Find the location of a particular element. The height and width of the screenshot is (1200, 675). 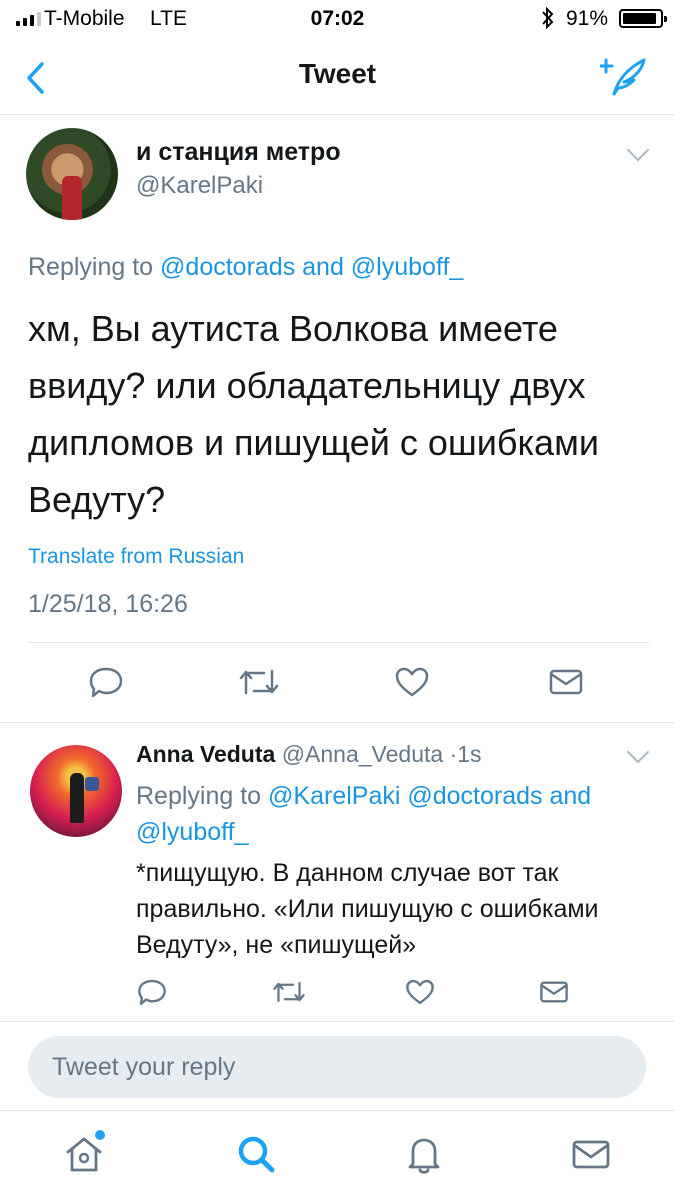

replying-to: Replying to @doctorads and @lyuboff_ is located at coordinates (245, 267).